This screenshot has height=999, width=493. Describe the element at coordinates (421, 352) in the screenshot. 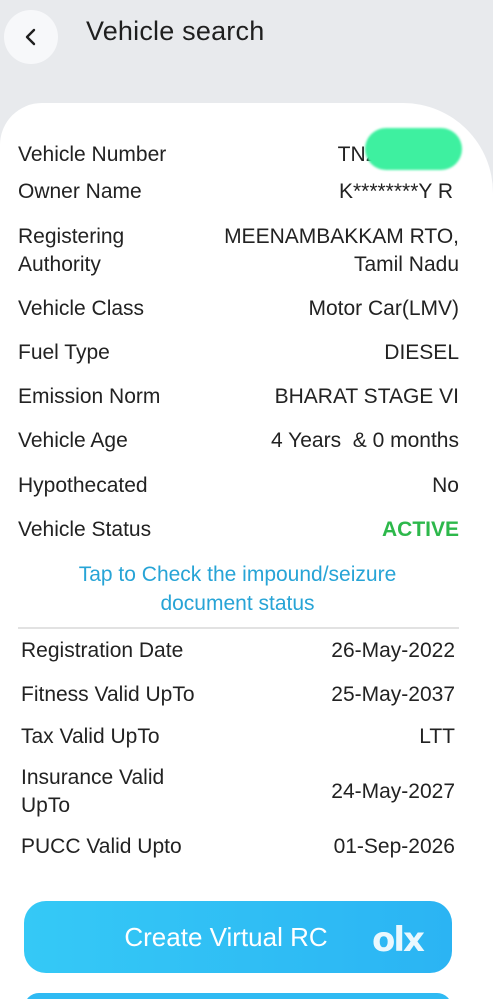

I see `fuel-type-value: DIESEL` at that location.